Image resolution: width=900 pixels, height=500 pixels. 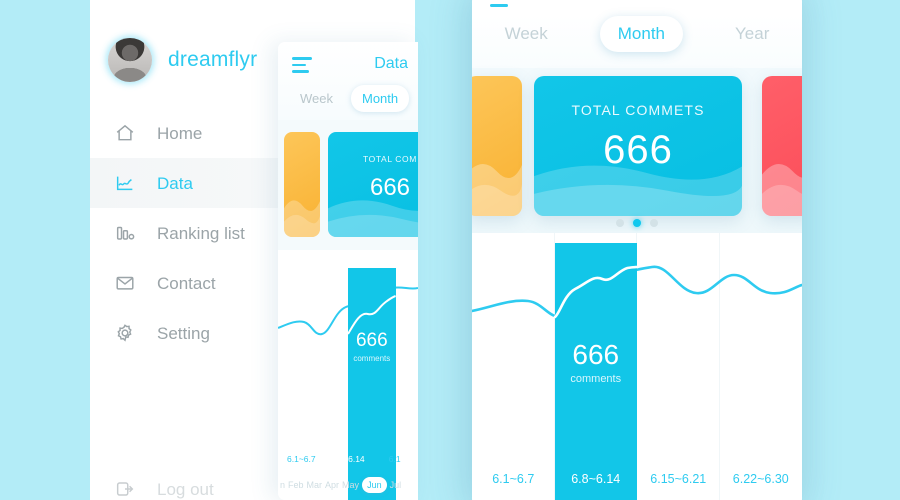 I want to click on sidebar-item-label: Home, so click(x=180, y=133).